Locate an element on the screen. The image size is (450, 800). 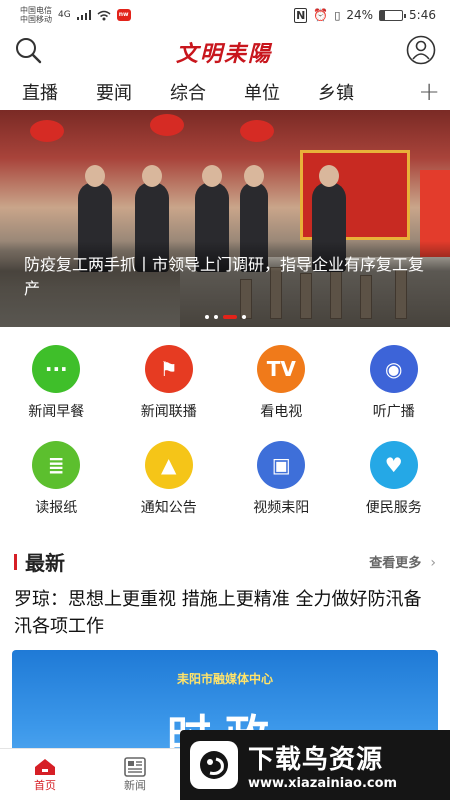
view-more-link: 查看更多 › is located at coordinates (402, 561).